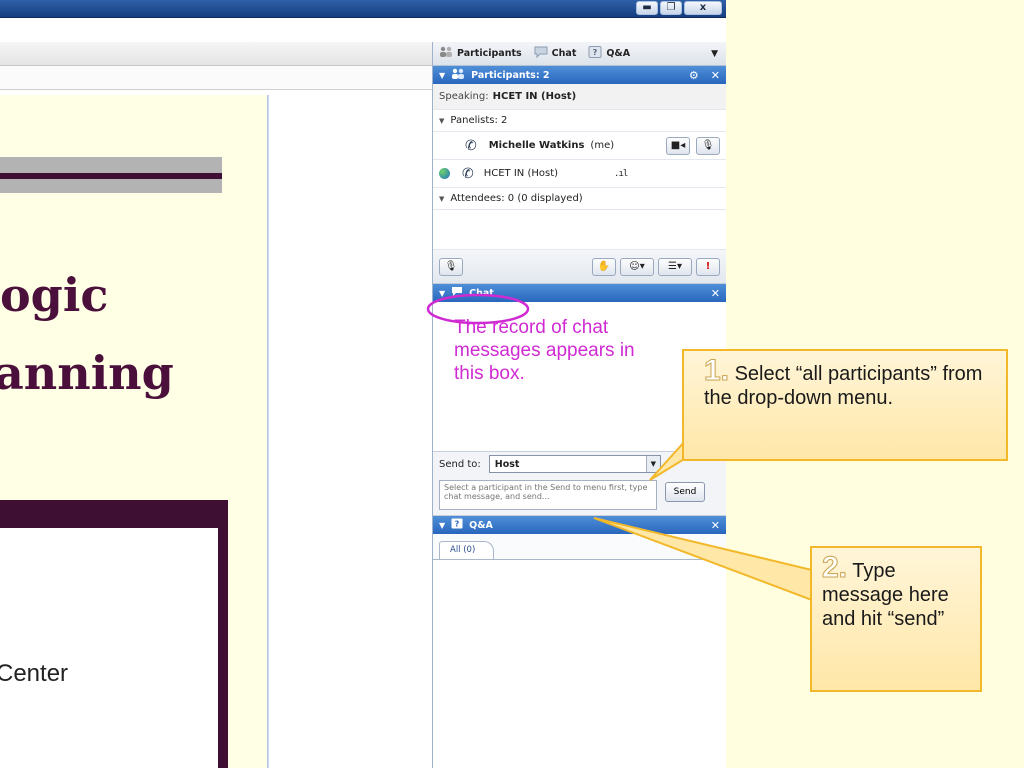 The width and height of the screenshot is (1024, 768). Describe the element at coordinates (579, 525) in the screenshot. I see `qa-section-header: ▼ ? Q&A ✕` at that location.